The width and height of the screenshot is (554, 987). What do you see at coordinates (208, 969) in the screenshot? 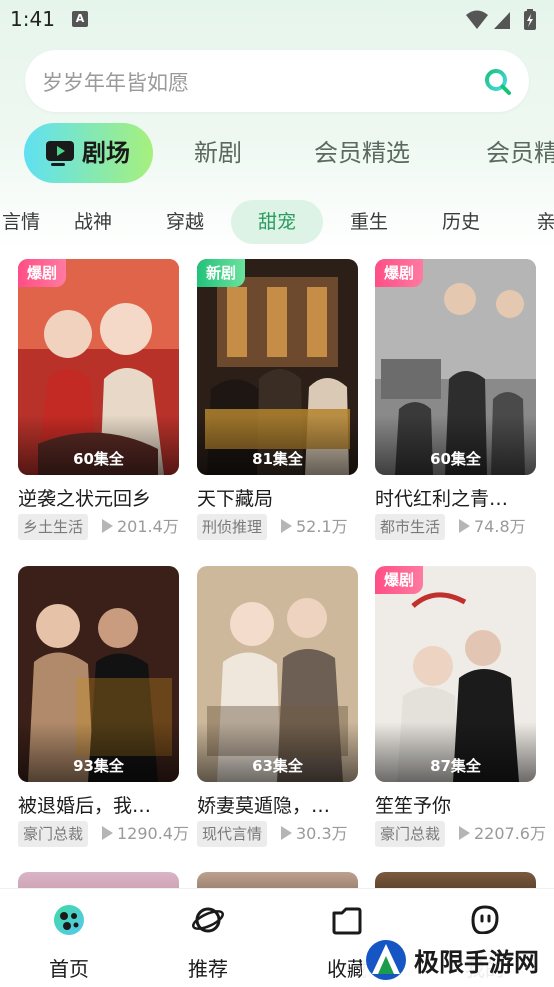
I see `nav-label: 推荐` at bounding box center [208, 969].